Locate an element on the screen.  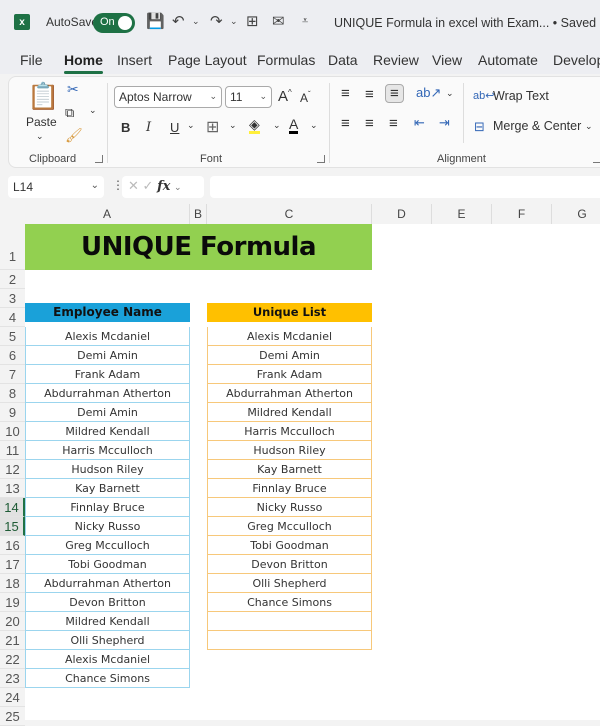
format-painter-icon: 🖌 is located at coordinates (74, 135).